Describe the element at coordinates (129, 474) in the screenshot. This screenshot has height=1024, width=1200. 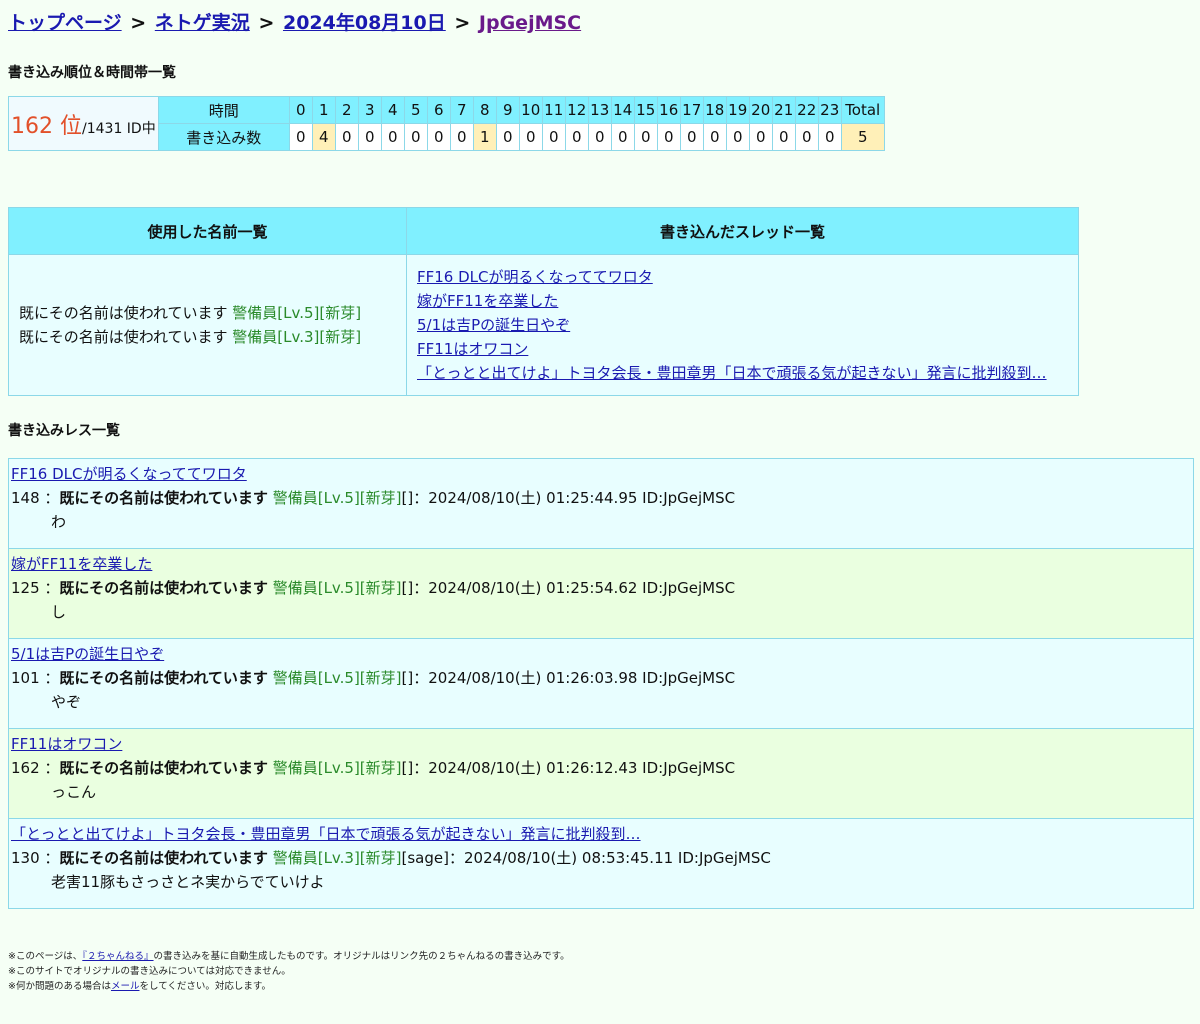
I see `response-thread-link: FF16 DLCが明るくなっててワロタ` at that location.